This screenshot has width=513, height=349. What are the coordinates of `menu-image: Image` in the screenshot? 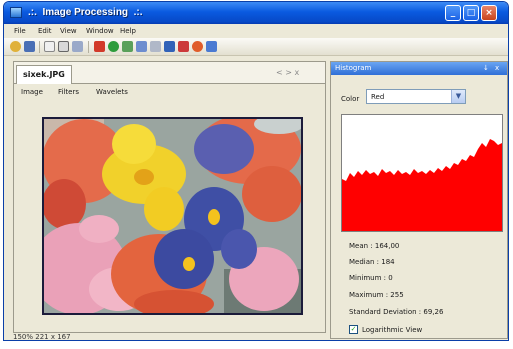 It's located at (32, 92).